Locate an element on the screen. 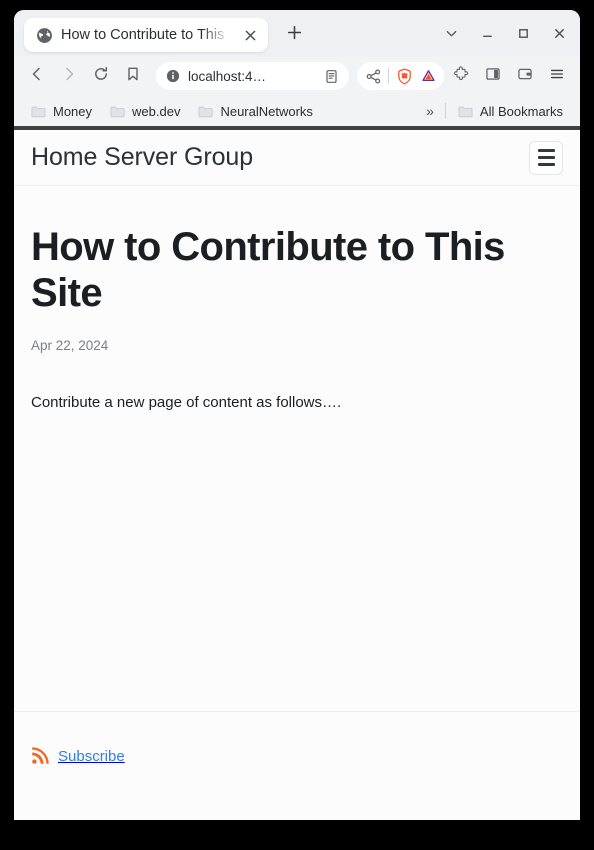 This screenshot has width=594, height=850. arrow-left-icon is located at coordinates (37, 76).